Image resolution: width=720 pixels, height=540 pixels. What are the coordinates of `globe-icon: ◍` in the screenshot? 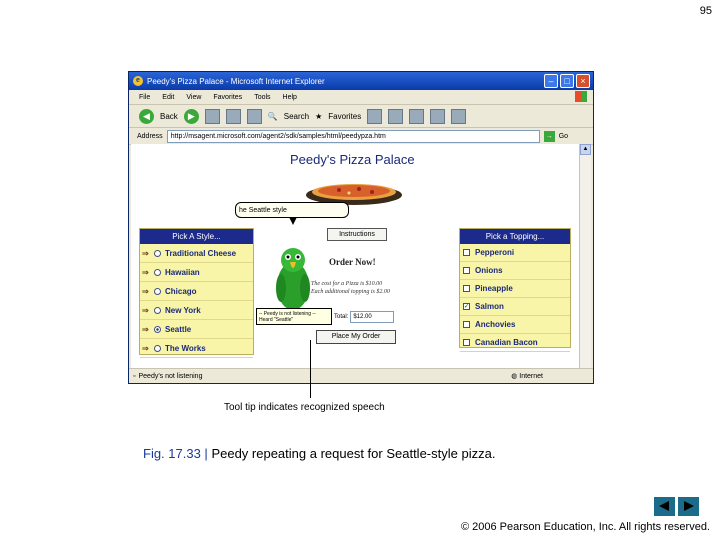 It's located at (514, 376).